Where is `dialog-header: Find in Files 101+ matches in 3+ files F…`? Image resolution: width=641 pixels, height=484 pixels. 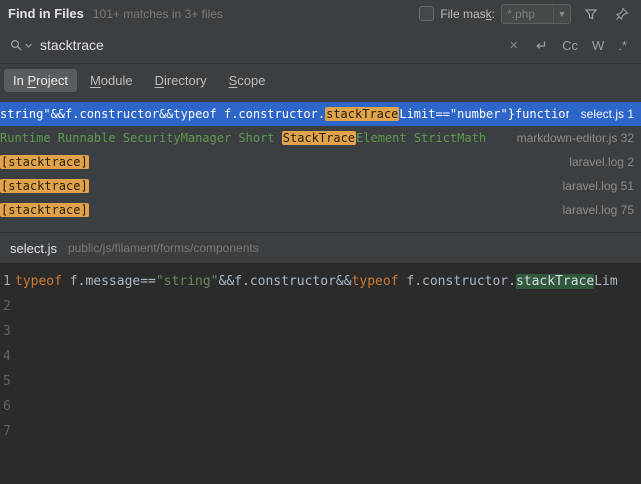
dialog-header: Find in Files 101+ matches in 3+ files F… is located at coordinates (320, 13).